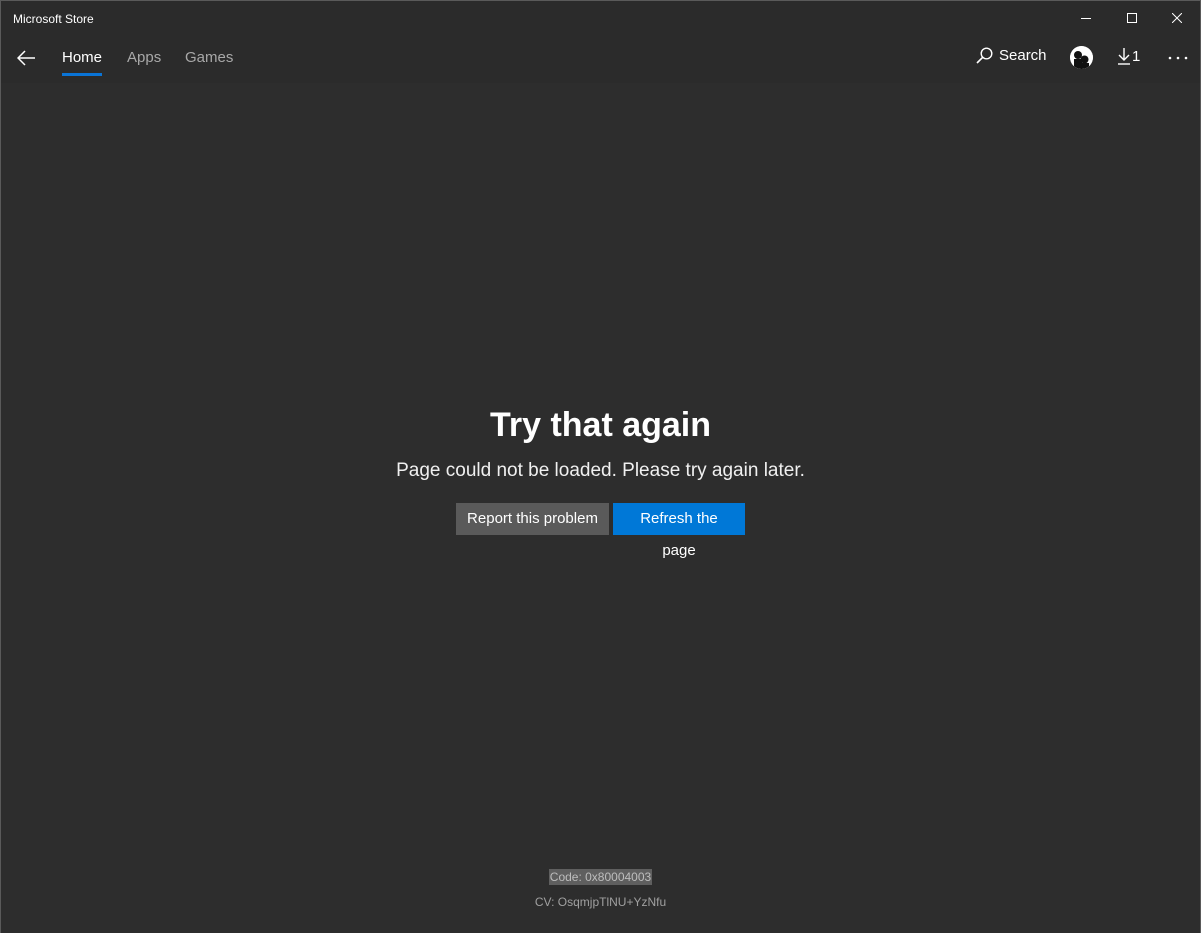  Describe the element at coordinates (532, 519) in the screenshot. I see `report-problem-button: Report this problem` at that location.